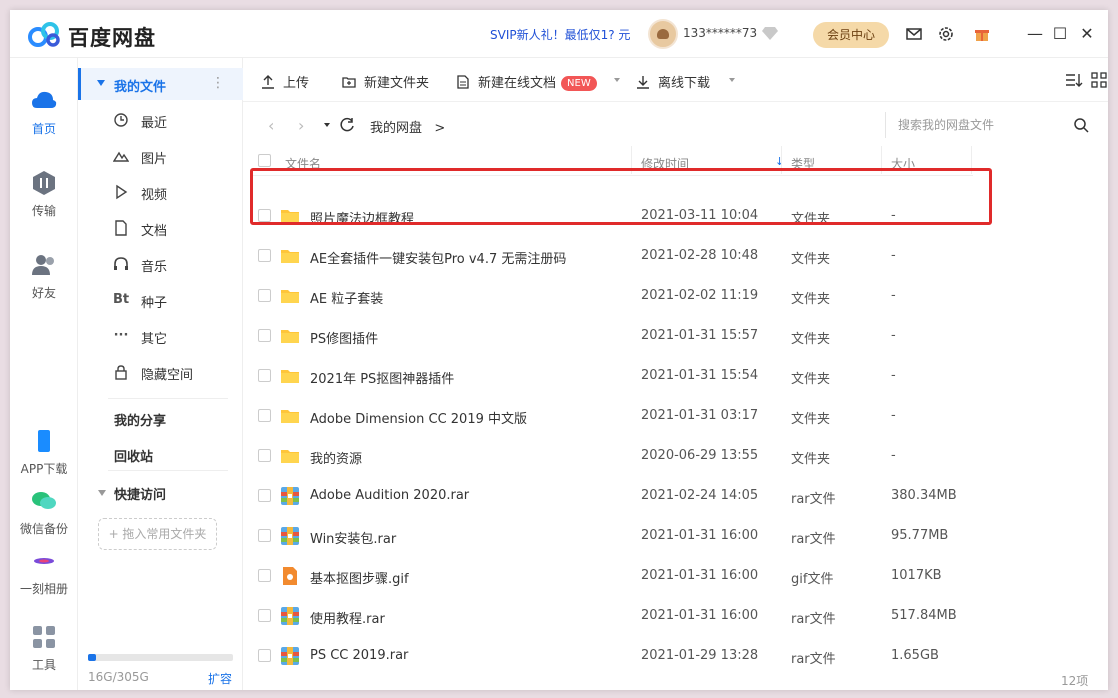  What do you see at coordinates (526, 81) in the screenshot?
I see `new-online-doc-button: 新建在线文档 NEW` at bounding box center [526, 81].